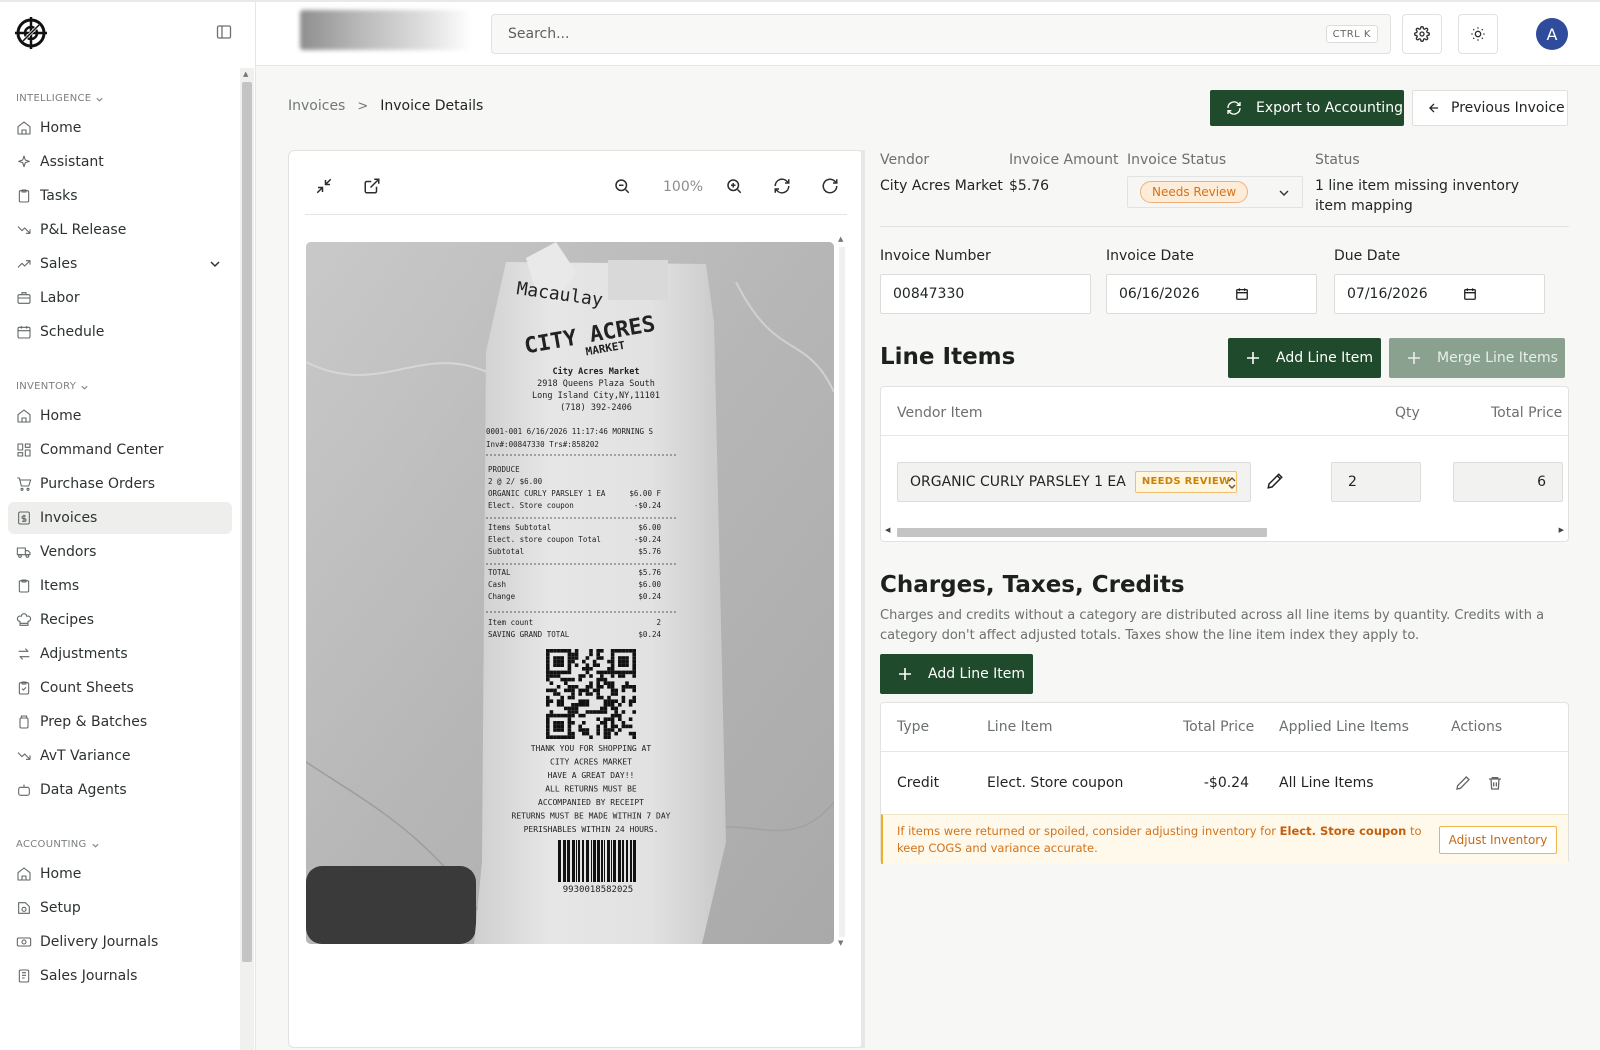 This screenshot has height=1050, width=1600. I want to click on sidebar-item-prep-batches: Prep & Batches, so click(120, 722).